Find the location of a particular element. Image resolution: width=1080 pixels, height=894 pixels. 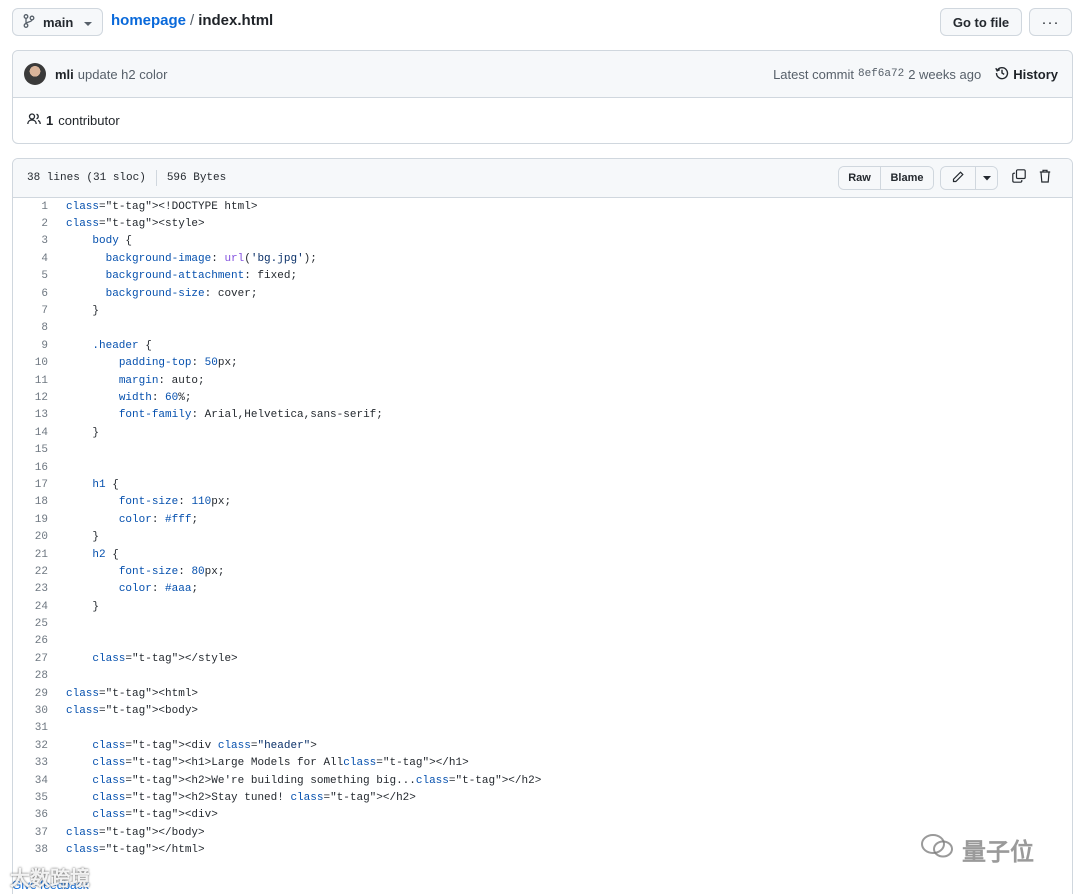

code-line: 19 color: #fff; is located at coordinates (542, 519).